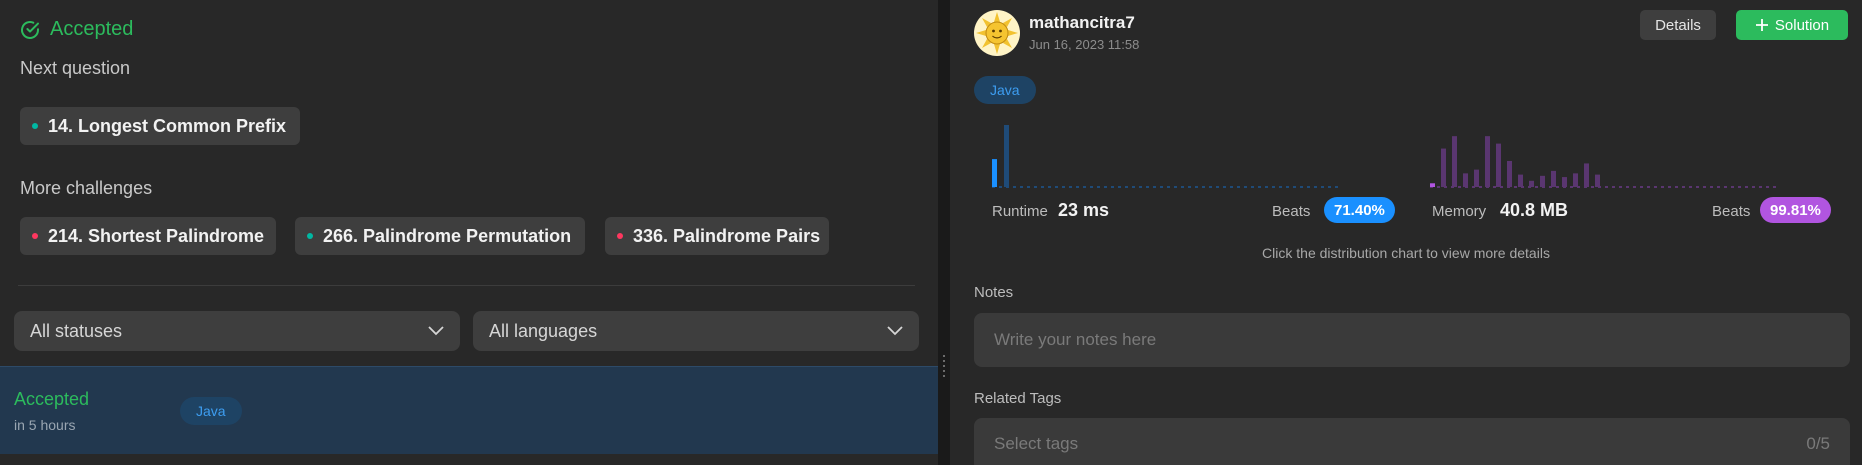  What do you see at coordinates (167, 125) in the screenshot?
I see `next-question-label: 14. Longest Common Prefix` at bounding box center [167, 125].